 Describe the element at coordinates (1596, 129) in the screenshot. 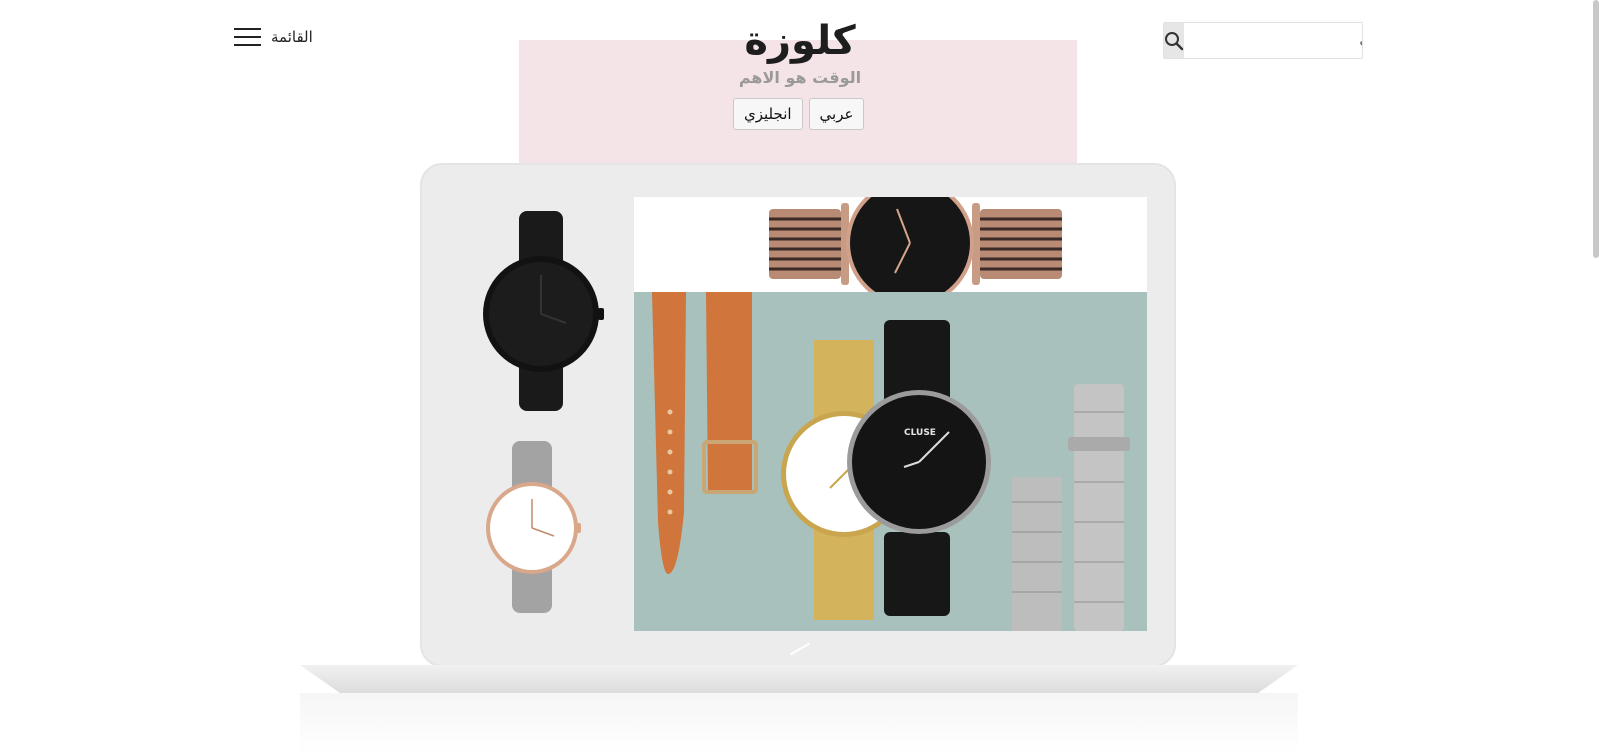

I see `scrollbar-thumb` at that location.